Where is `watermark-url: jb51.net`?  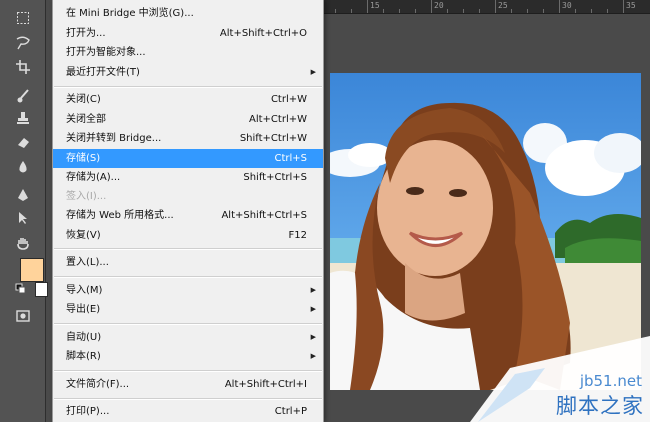 watermark-url: jb51.net is located at coordinates (610, 381).